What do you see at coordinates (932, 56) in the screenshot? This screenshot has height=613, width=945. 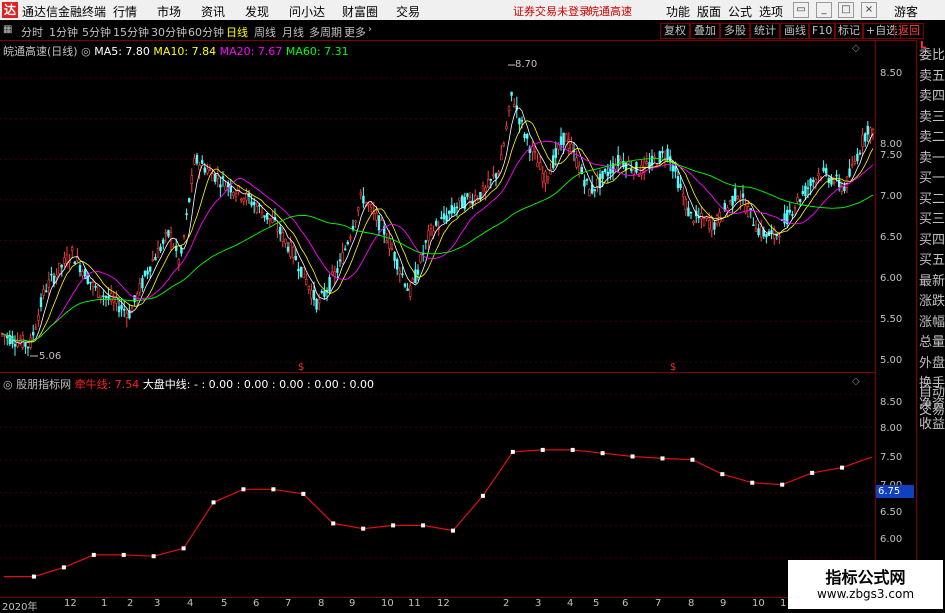 I see `sidebar-item: 委比` at bounding box center [932, 56].